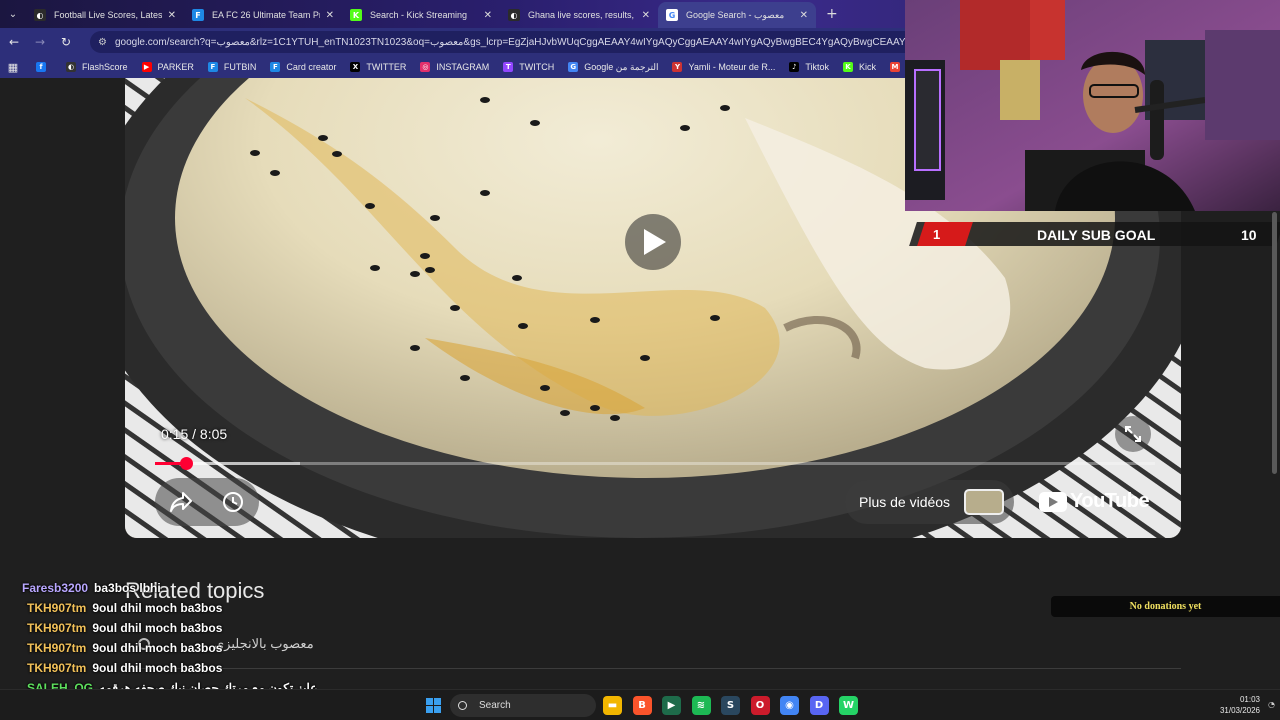  Describe the element at coordinates (13, 14) in the screenshot. I see `tab-search-menu: ⌄` at that location.